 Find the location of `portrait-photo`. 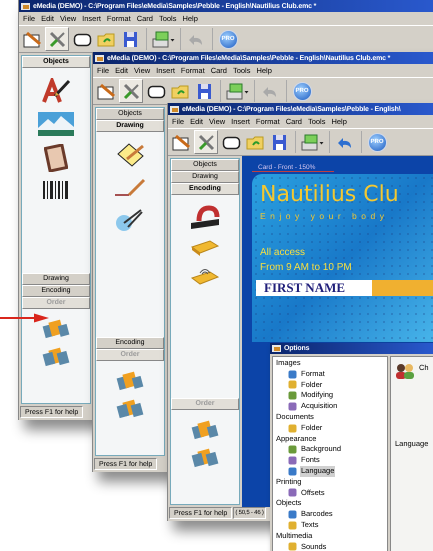

portrait-photo is located at coordinates (56, 158).